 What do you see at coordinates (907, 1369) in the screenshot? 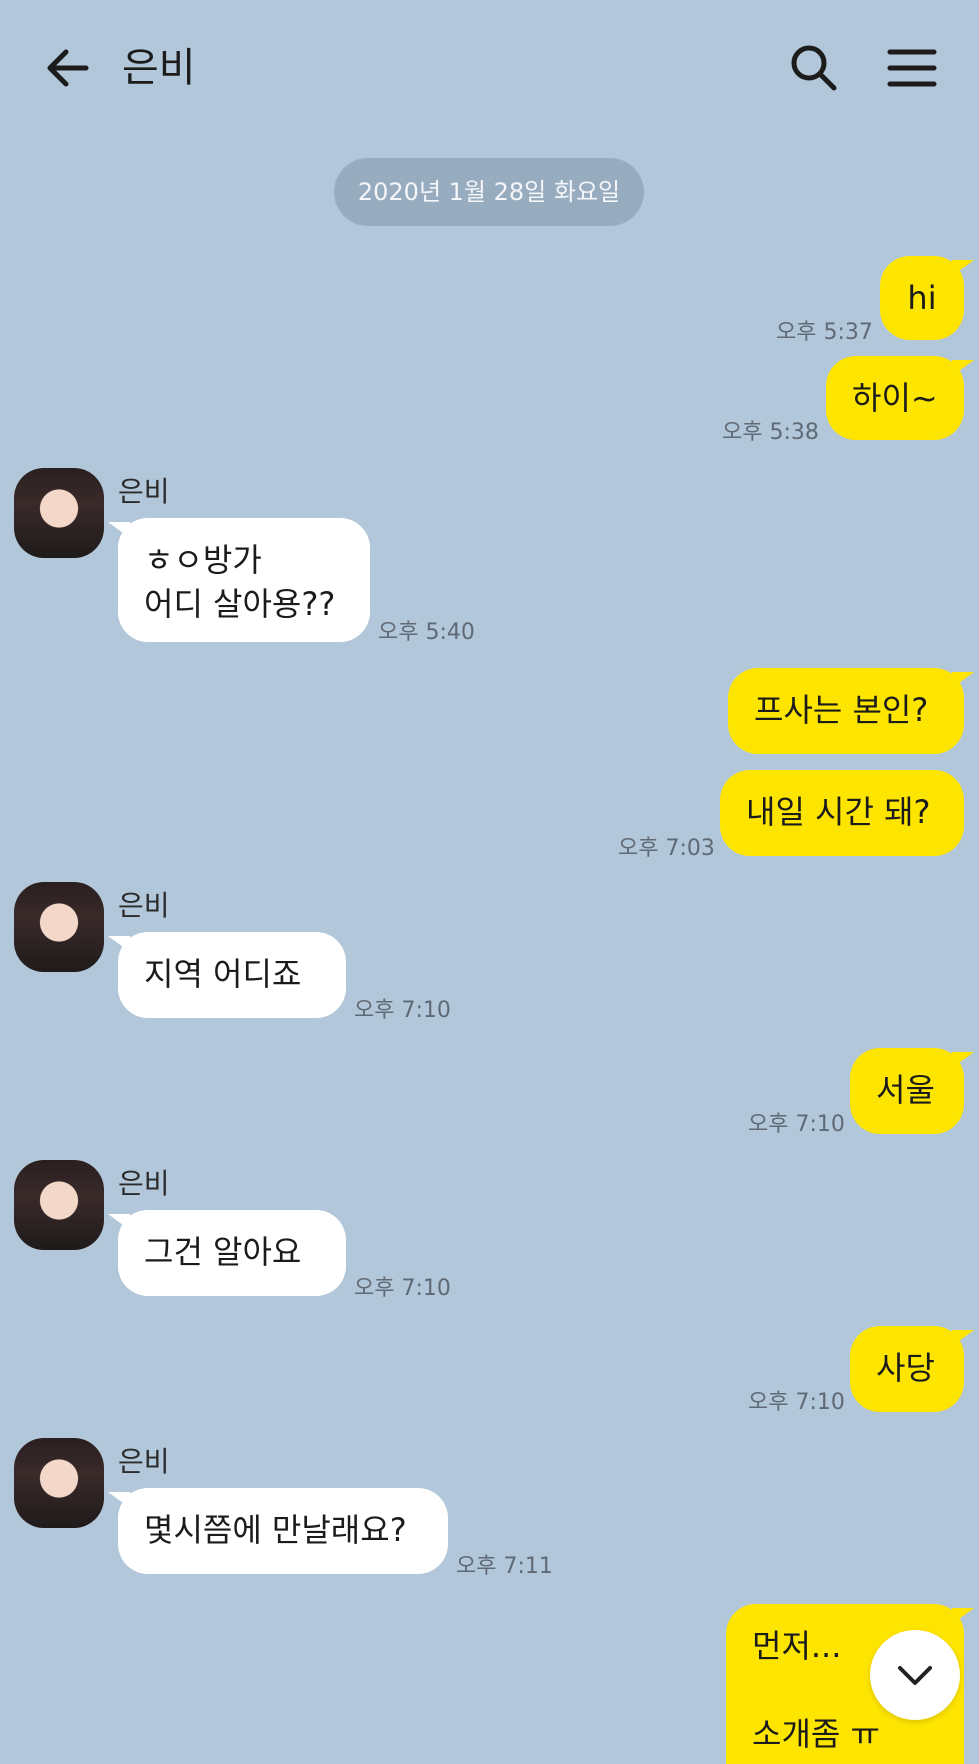
I see `my-message-bubble: 사당` at bounding box center [907, 1369].